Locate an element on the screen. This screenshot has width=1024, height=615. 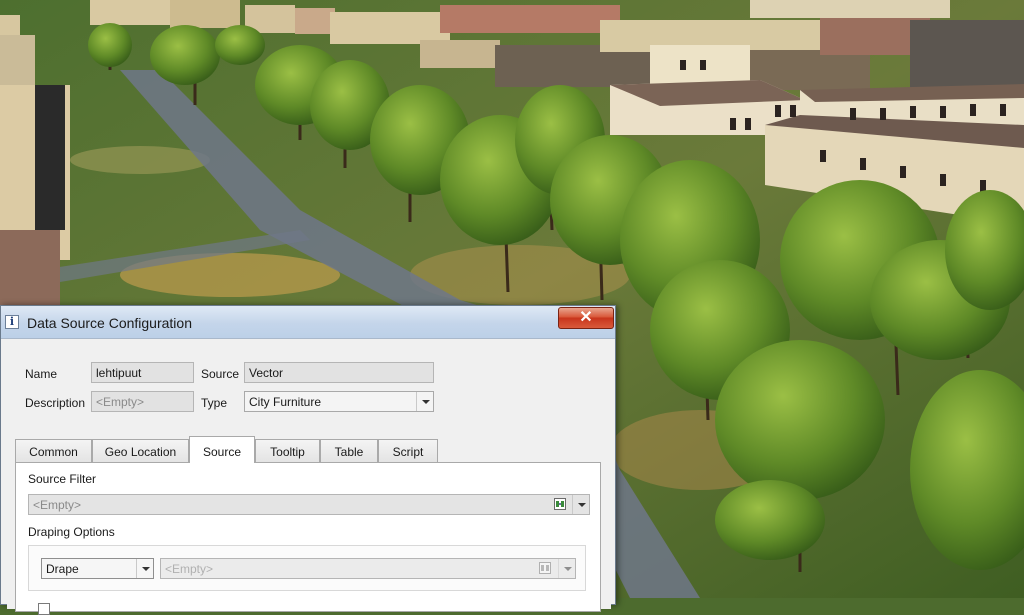
draping-options-label: Draping Options is located at coordinates (71, 532).